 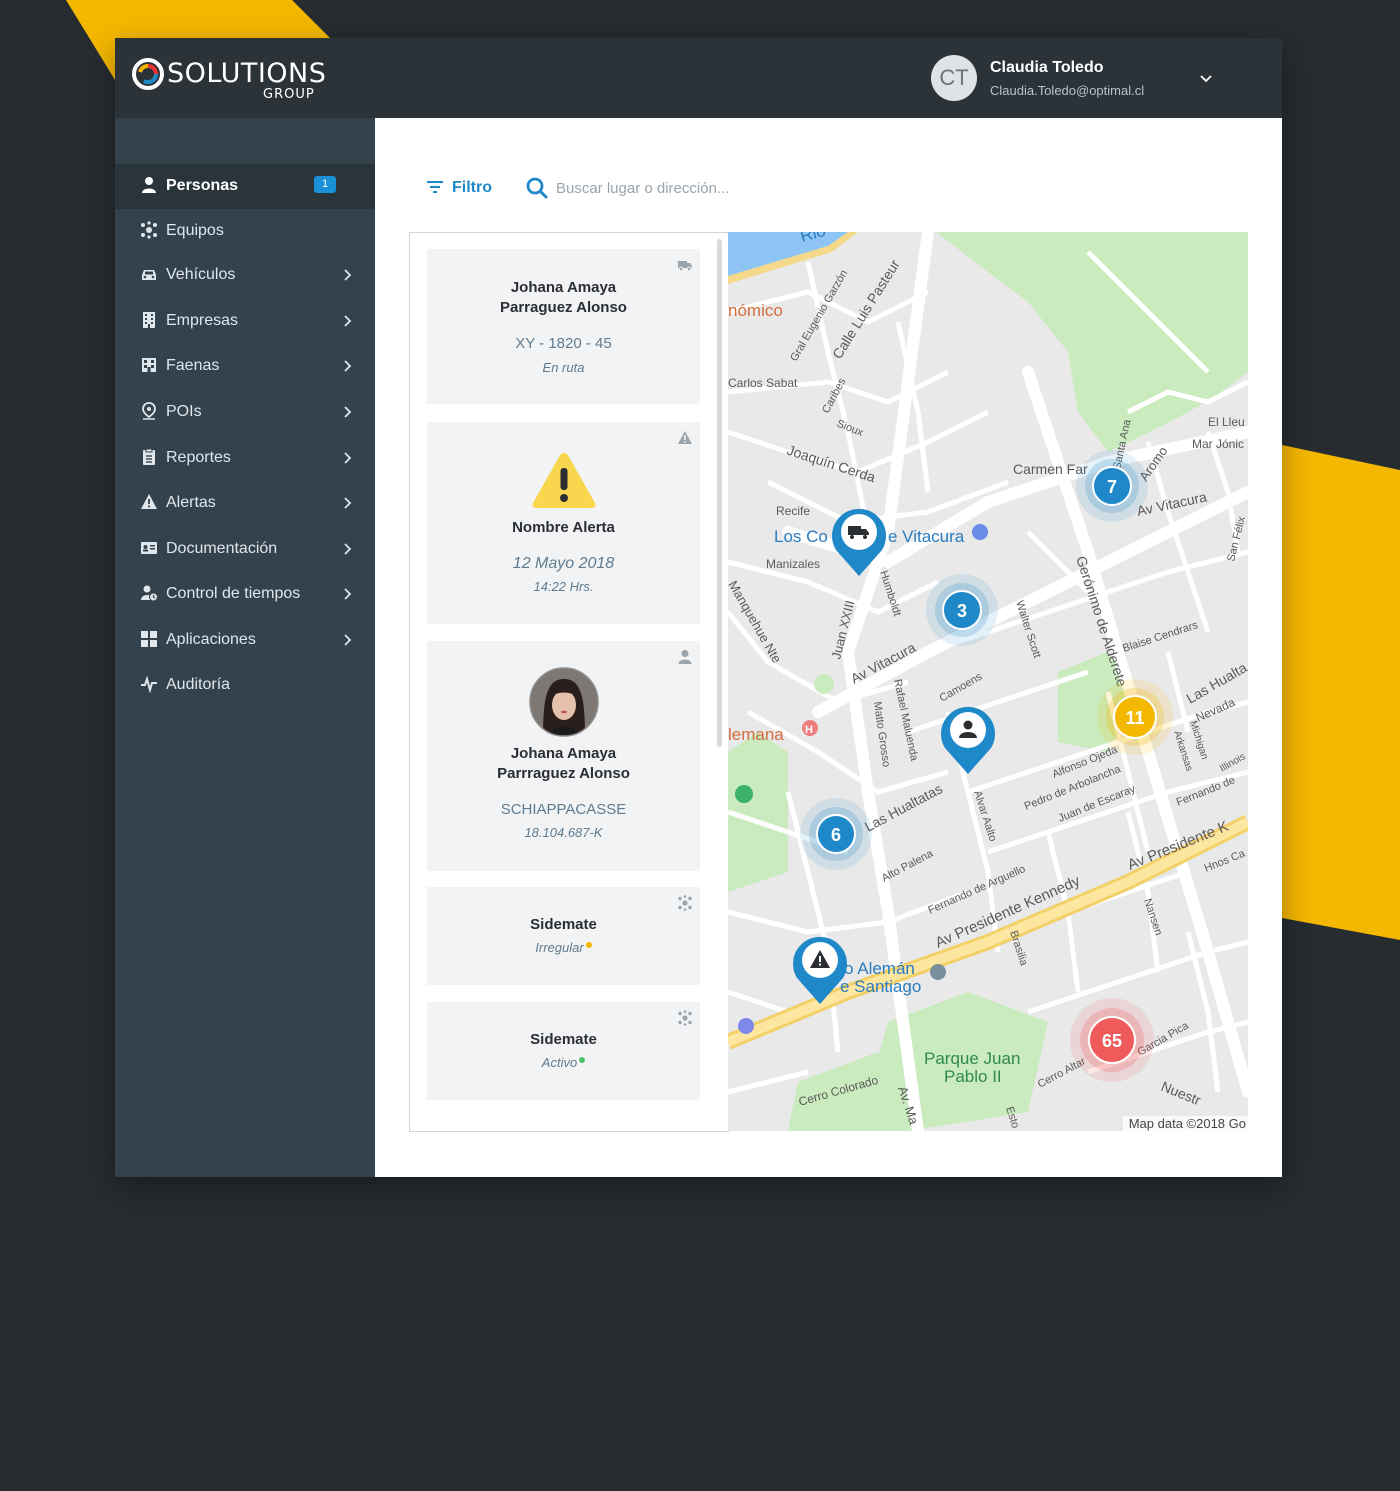 What do you see at coordinates (686, 188) in the screenshot?
I see `search-input` at bounding box center [686, 188].